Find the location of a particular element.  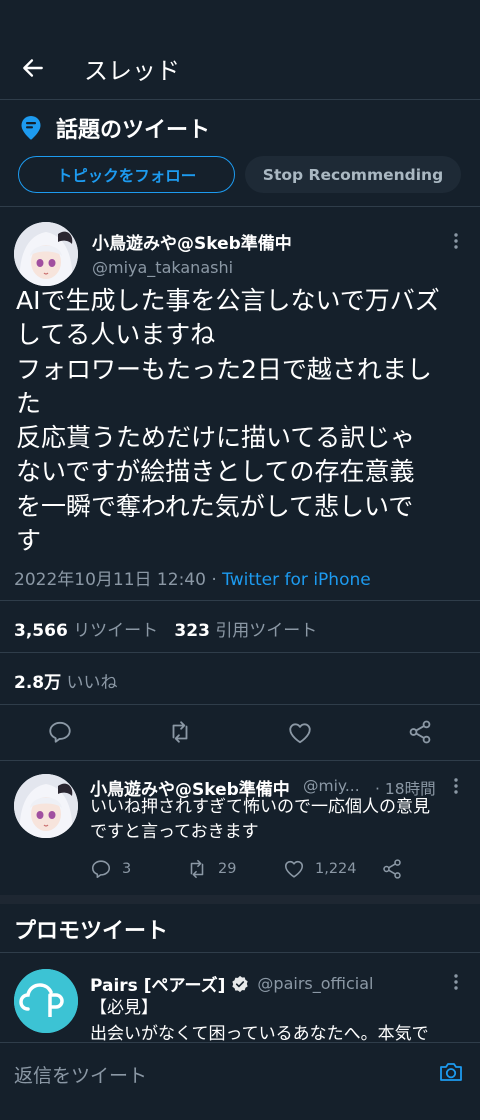

source-link: Twitter for iPhone is located at coordinates (296, 580).